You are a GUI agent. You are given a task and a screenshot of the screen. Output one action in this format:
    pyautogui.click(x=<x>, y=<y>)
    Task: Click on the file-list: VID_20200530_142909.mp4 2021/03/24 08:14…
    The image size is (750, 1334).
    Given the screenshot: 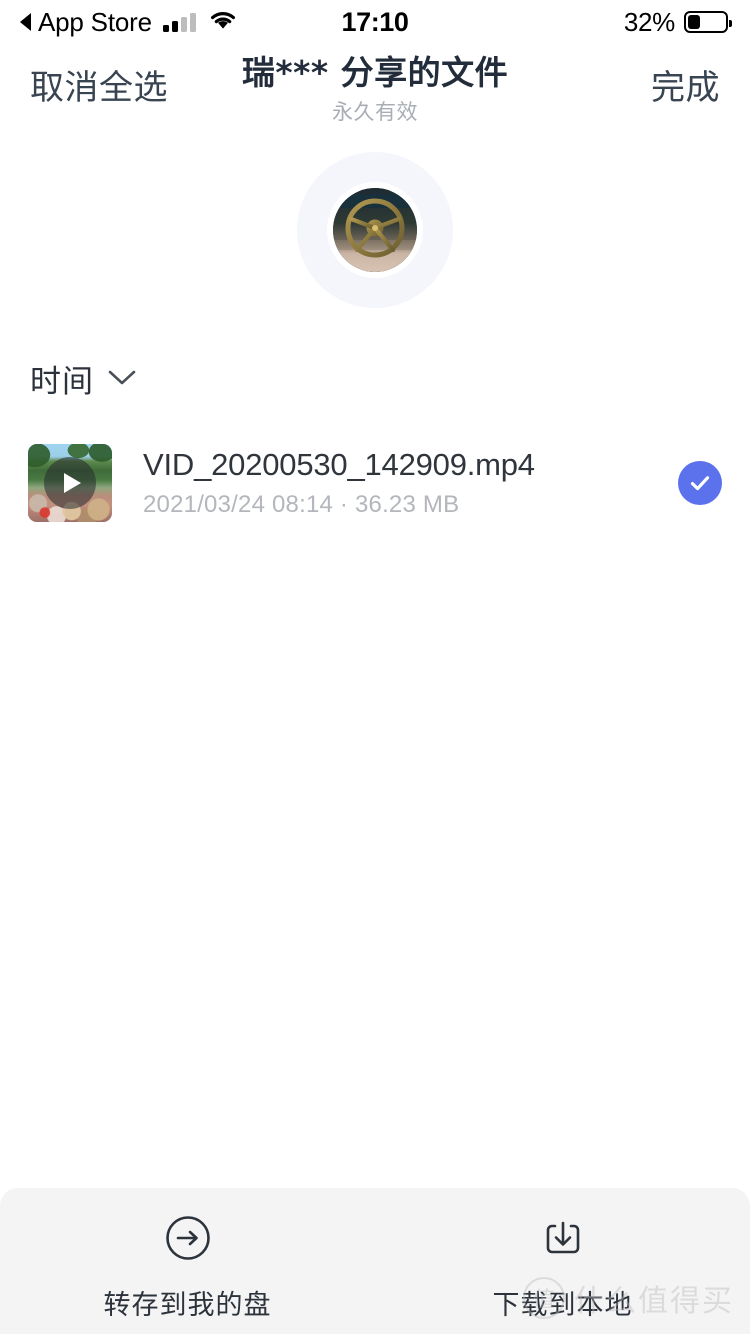 What is the action you would take?
    pyautogui.click(x=375, y=483)
    